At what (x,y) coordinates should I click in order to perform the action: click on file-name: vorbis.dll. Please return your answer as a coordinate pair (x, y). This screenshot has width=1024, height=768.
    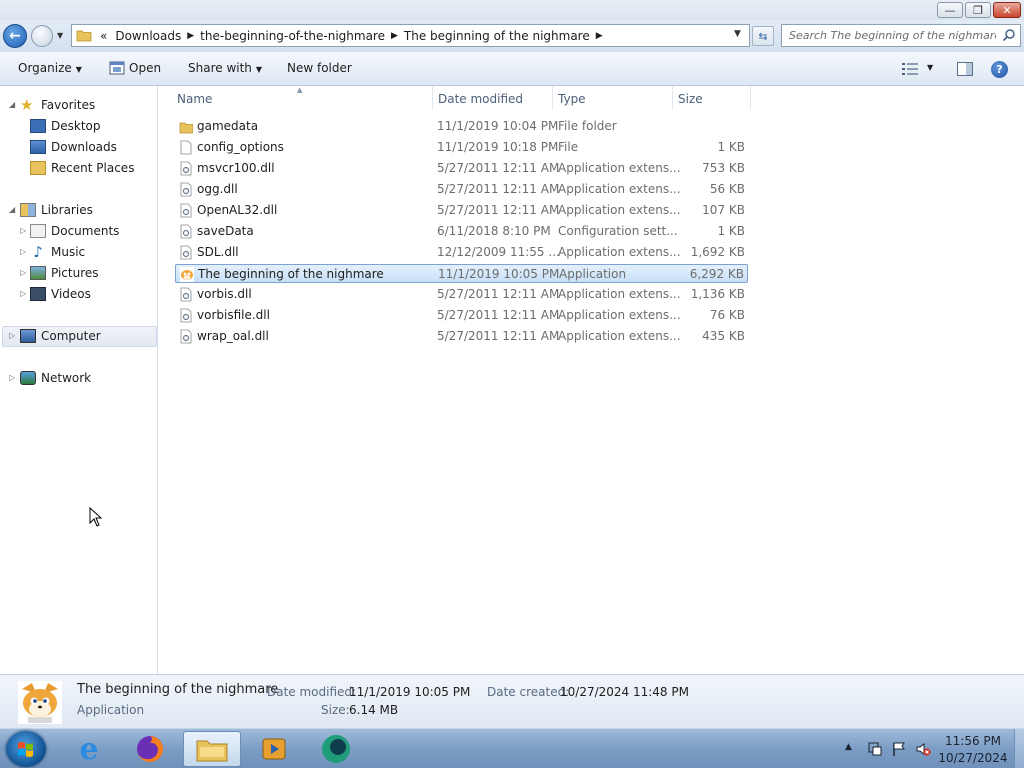
    Looking at the image, I should click on (224, 294).